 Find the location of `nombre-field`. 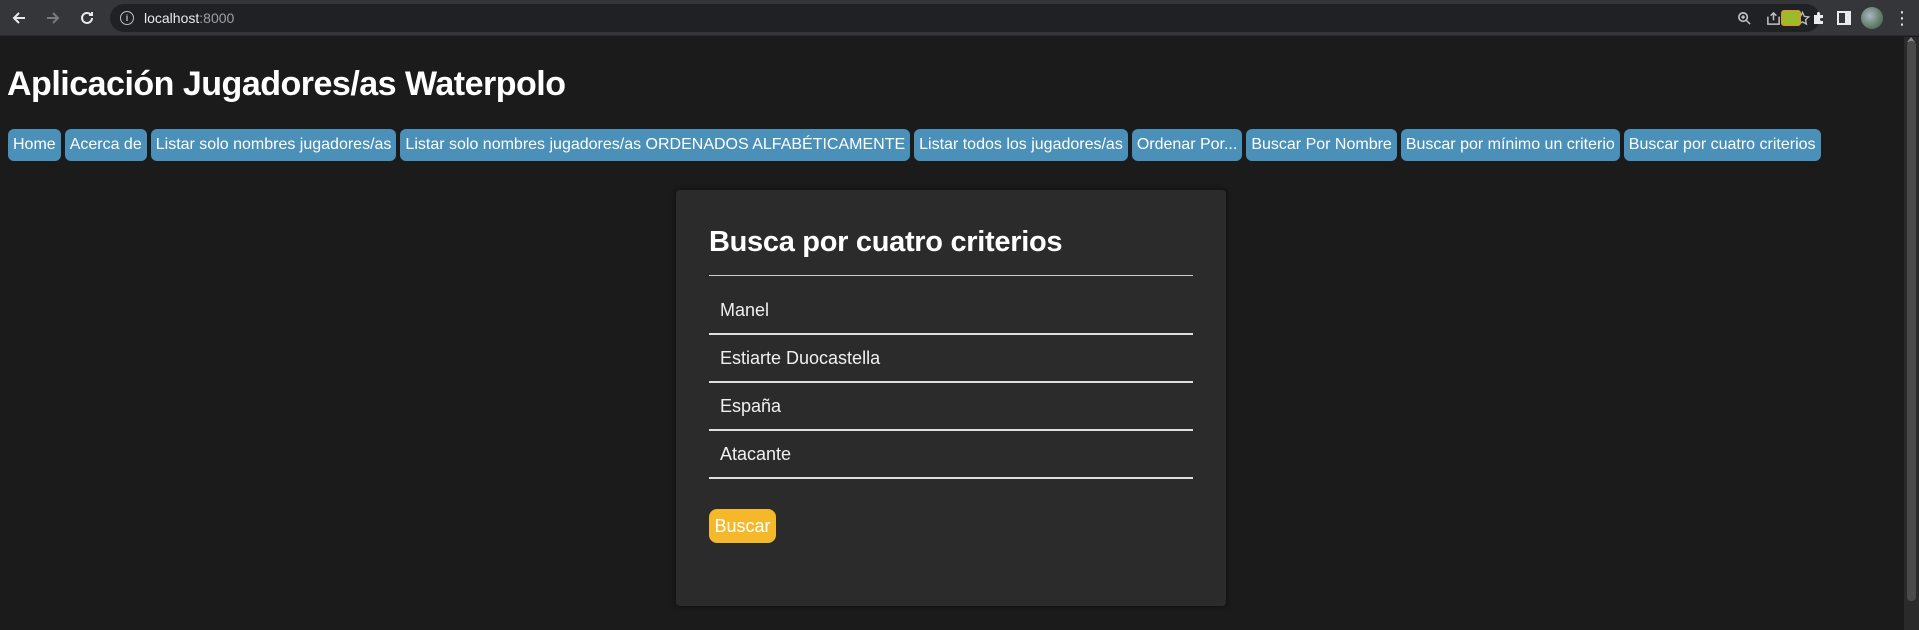

nombre-field is located at coordinates (951, 310).